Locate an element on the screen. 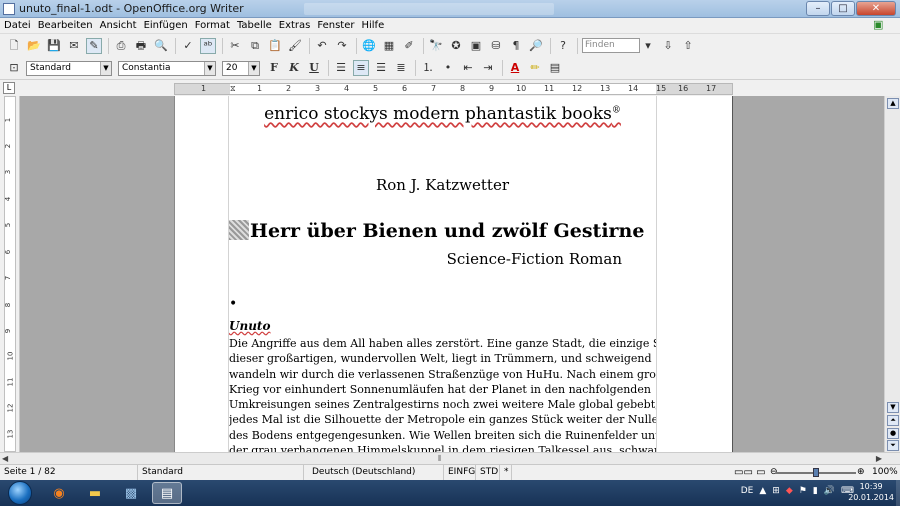 The height and width of the screenshot is (506, 900). increase-indent-icon: ⇥ is located at coordinates (488, 68).